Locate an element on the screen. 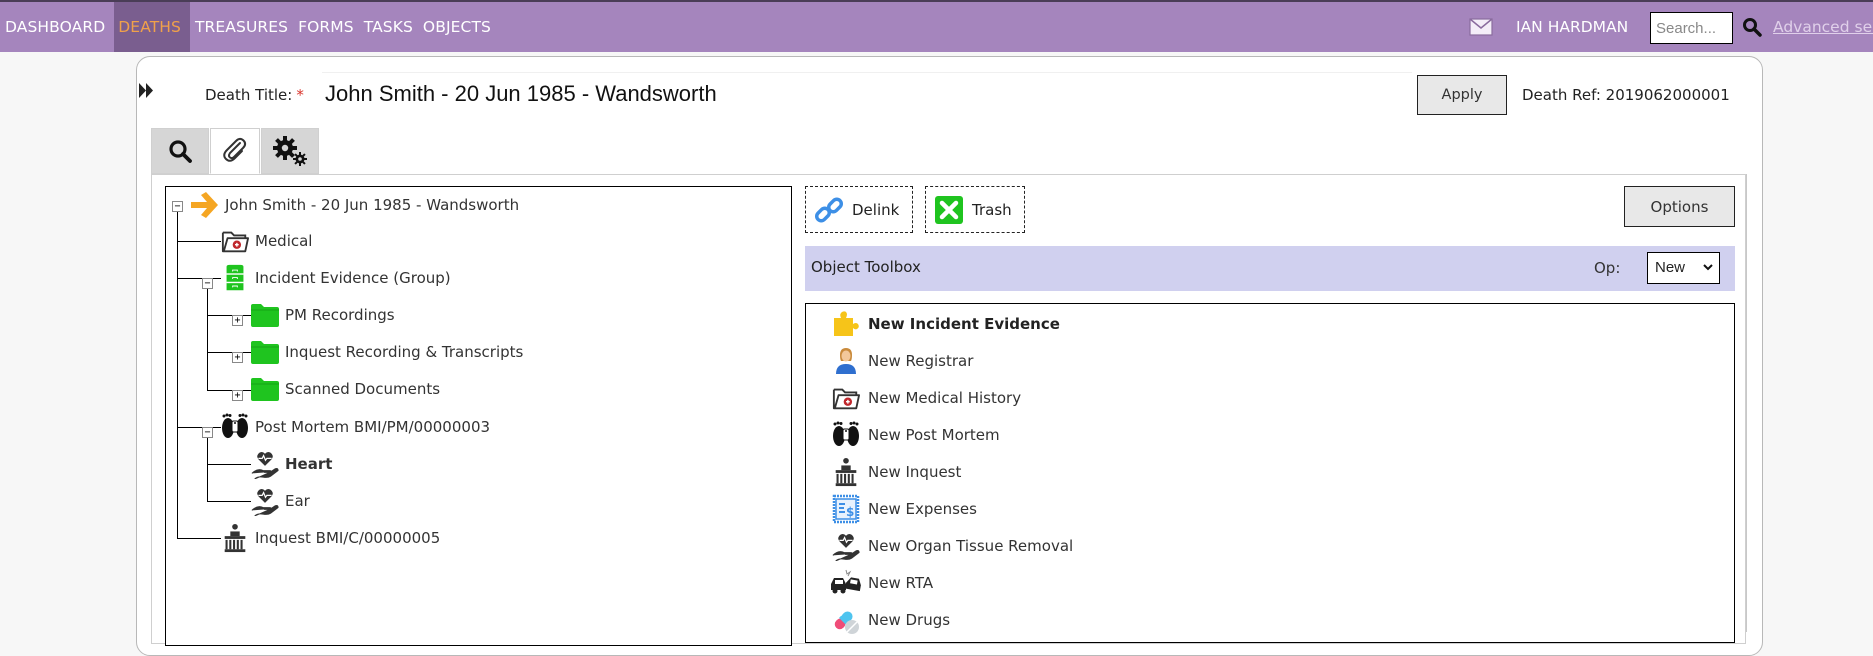 The height and width of the screenshot is (656, 1873). advanced-search-link: Advanced search is located at coordinates (1823, 27).